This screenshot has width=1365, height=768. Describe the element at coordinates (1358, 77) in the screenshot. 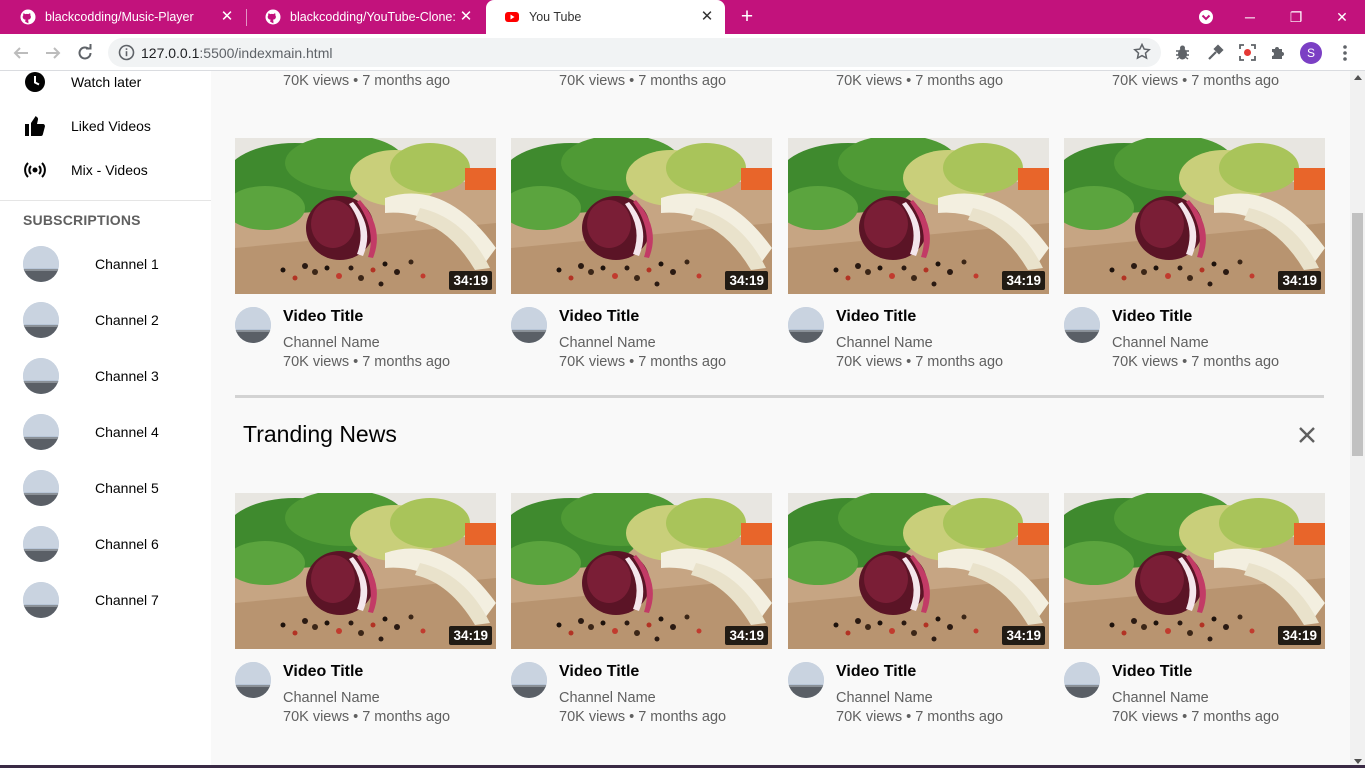

I see `scroll-up-arrow-icon` at that location.